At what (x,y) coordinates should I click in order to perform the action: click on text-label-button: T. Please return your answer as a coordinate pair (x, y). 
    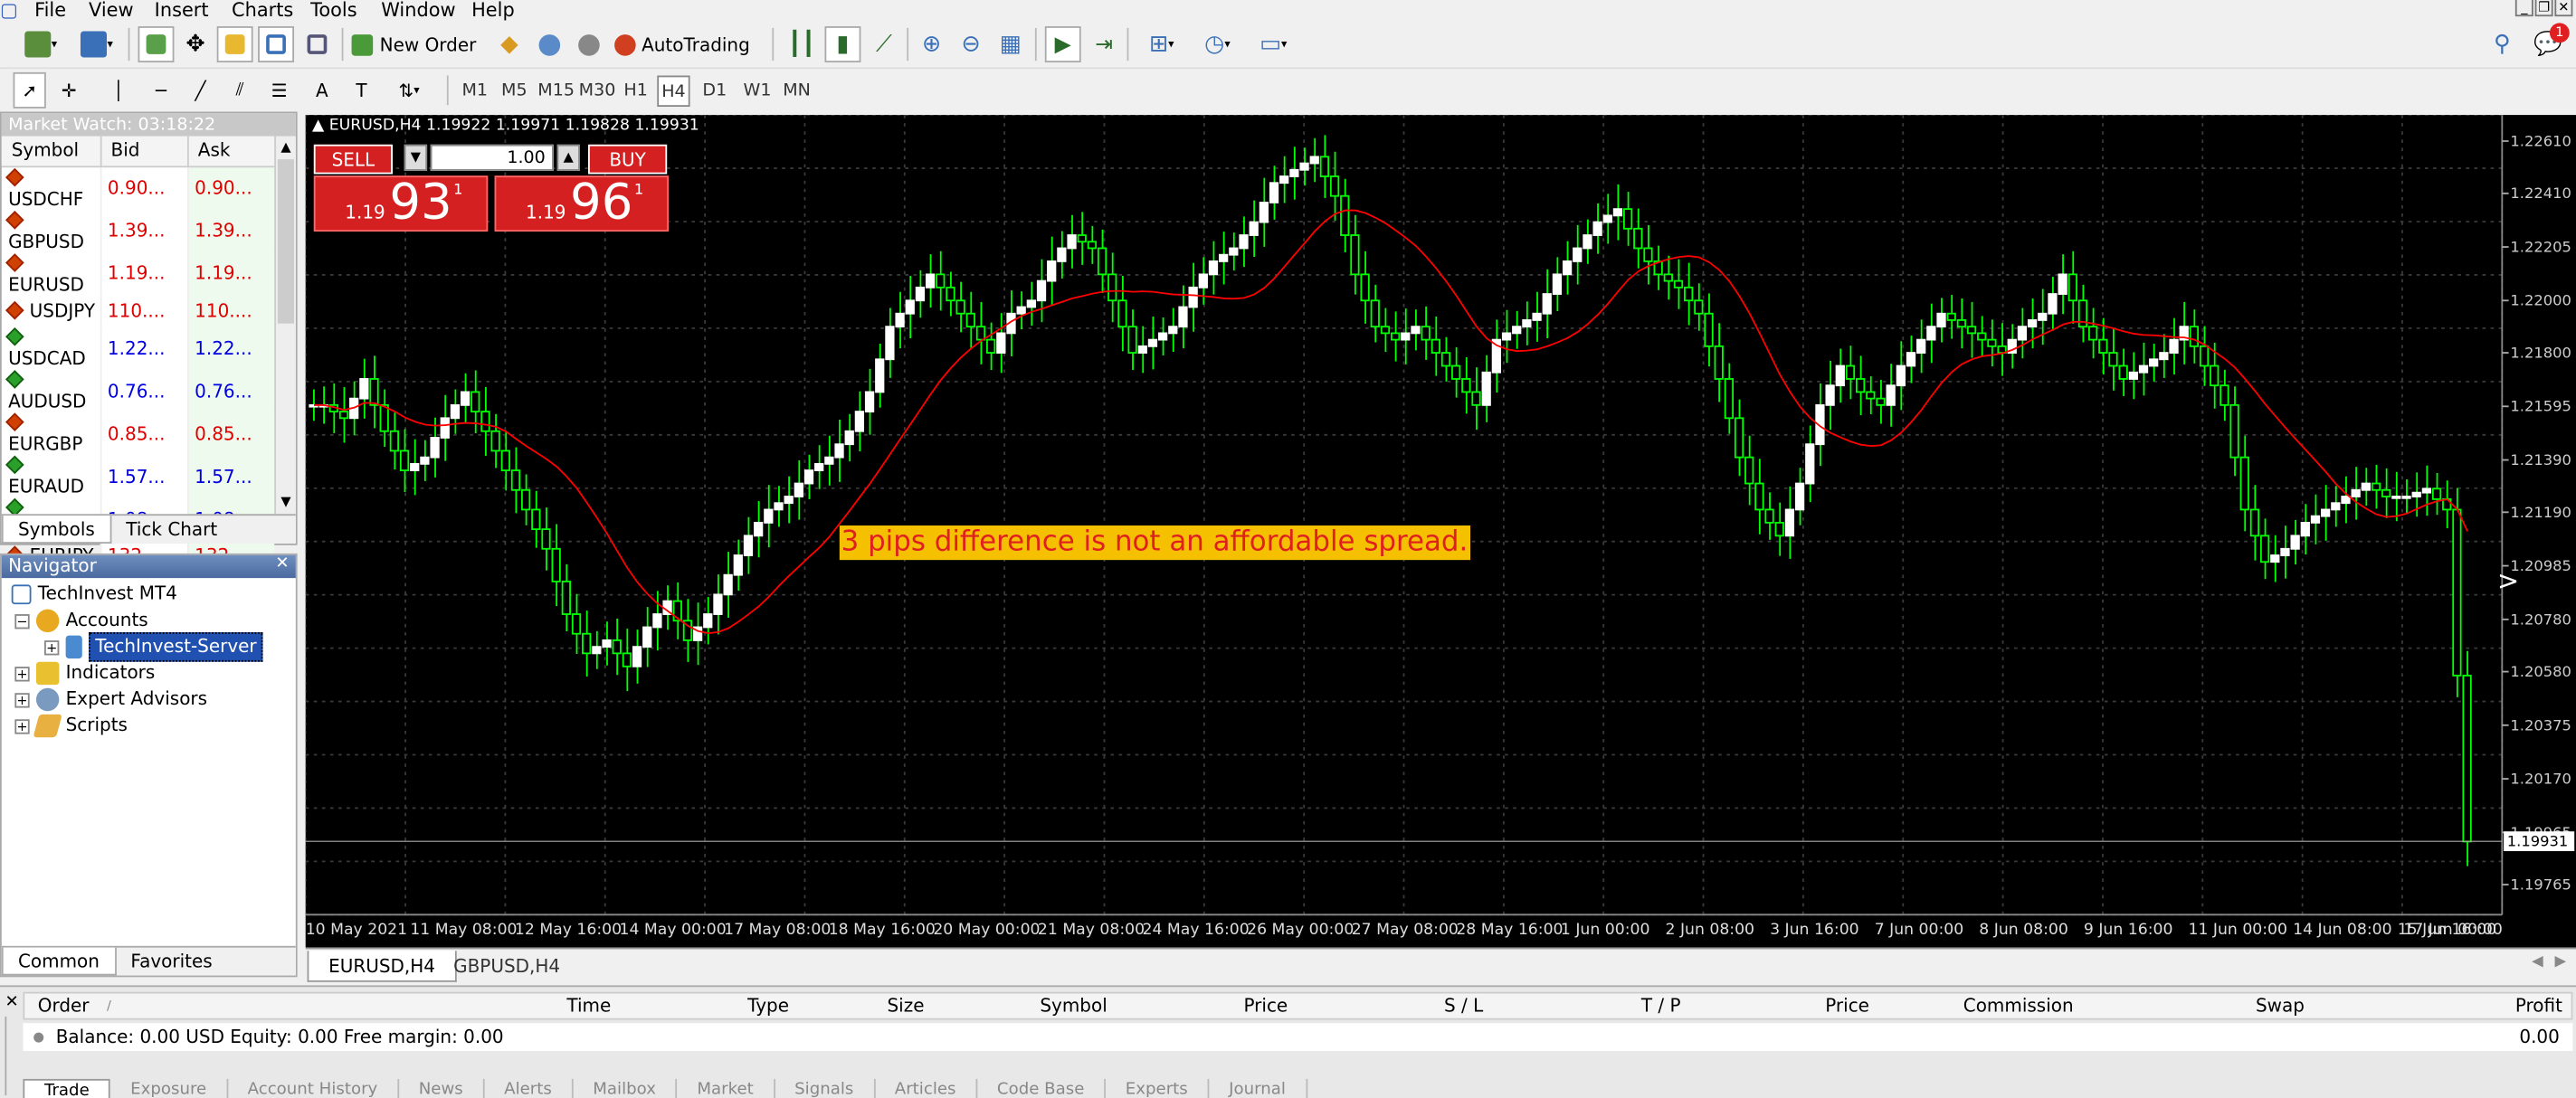
    Looking at the image, I should click on (361, 90).